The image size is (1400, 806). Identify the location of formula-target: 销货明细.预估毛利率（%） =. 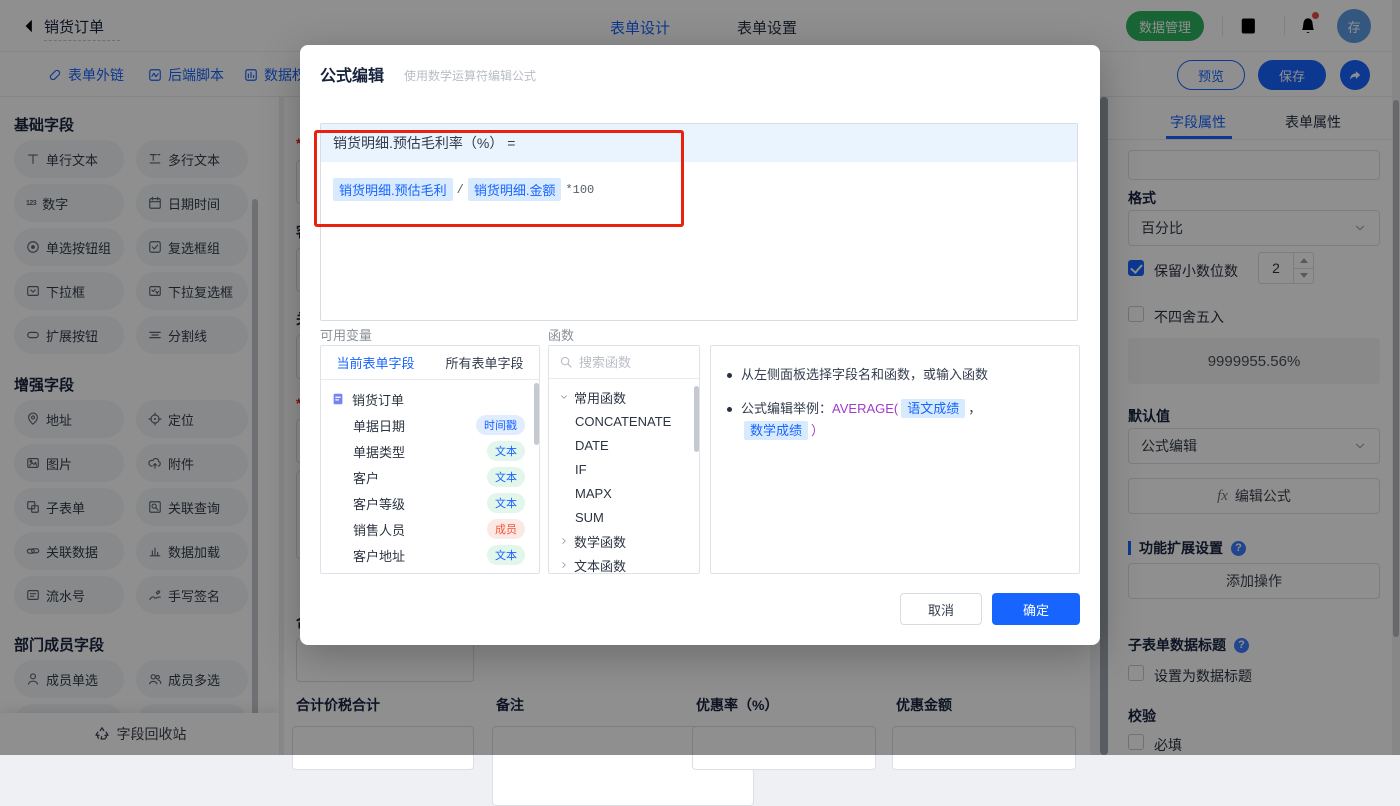
(699, 143).